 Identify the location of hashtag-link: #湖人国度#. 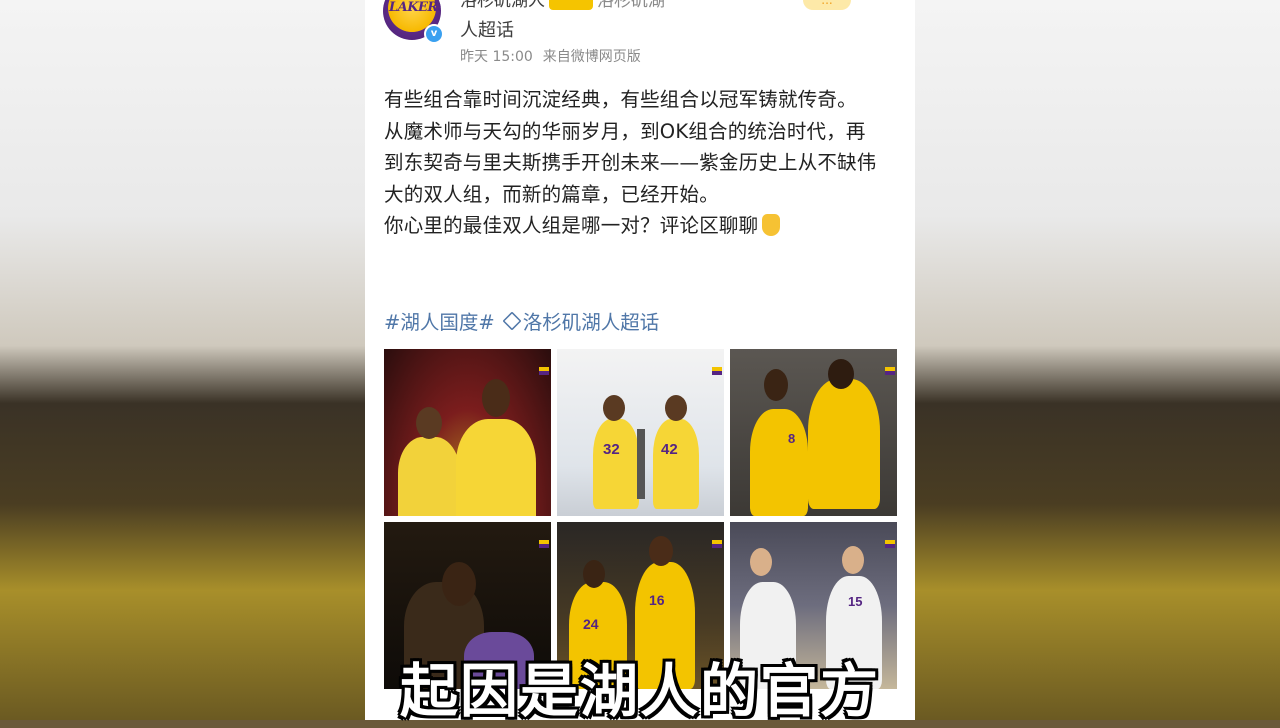
(439, 322).